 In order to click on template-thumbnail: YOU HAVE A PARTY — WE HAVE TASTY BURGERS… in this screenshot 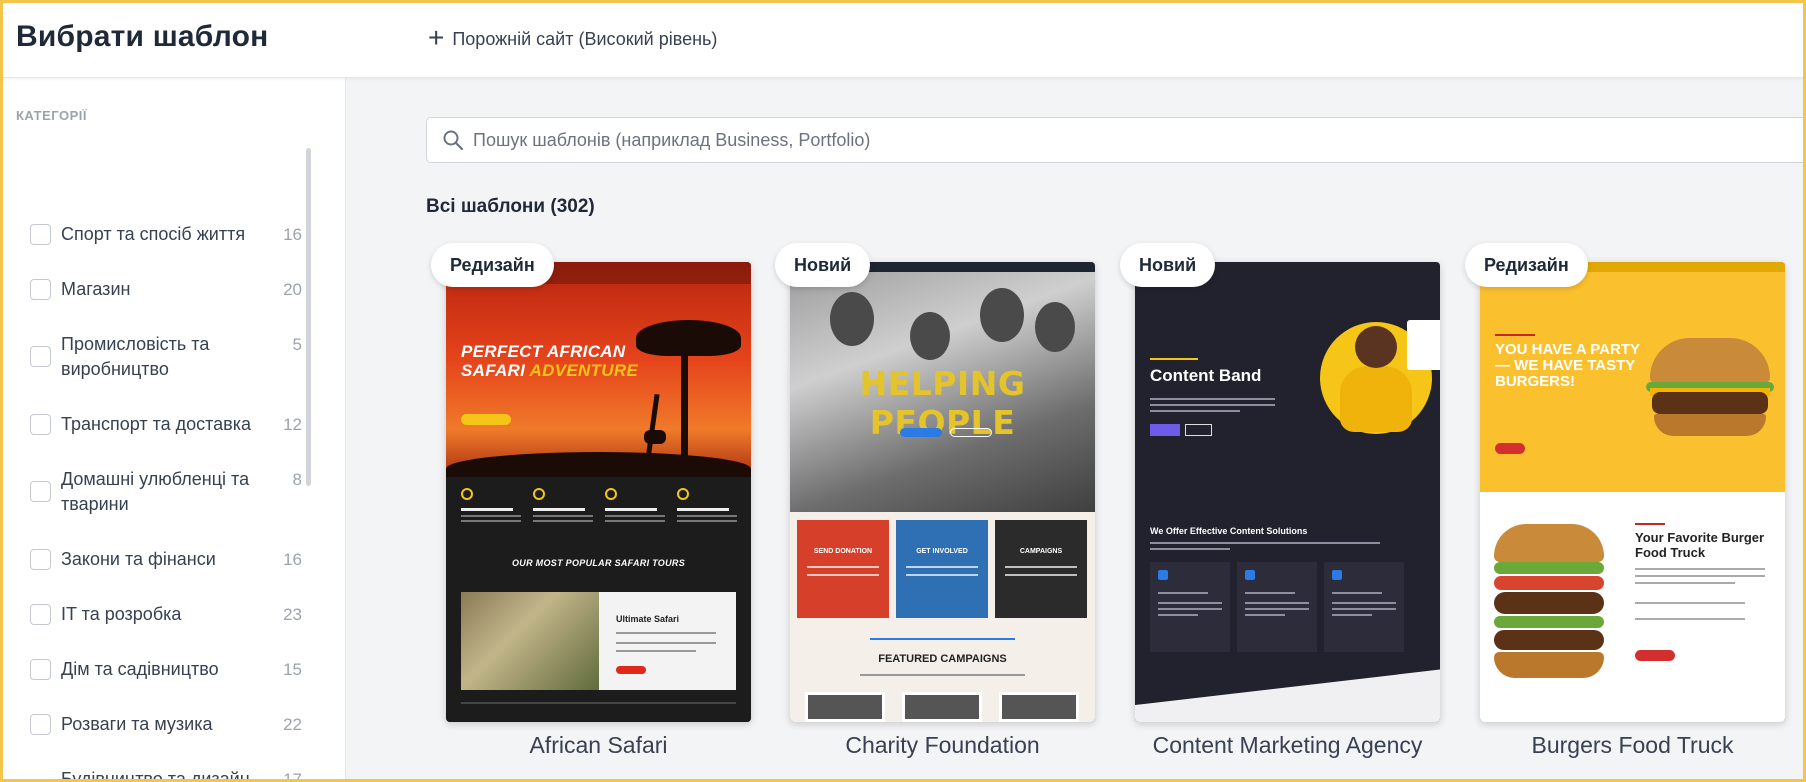, I will do `click(1632, 492)`.